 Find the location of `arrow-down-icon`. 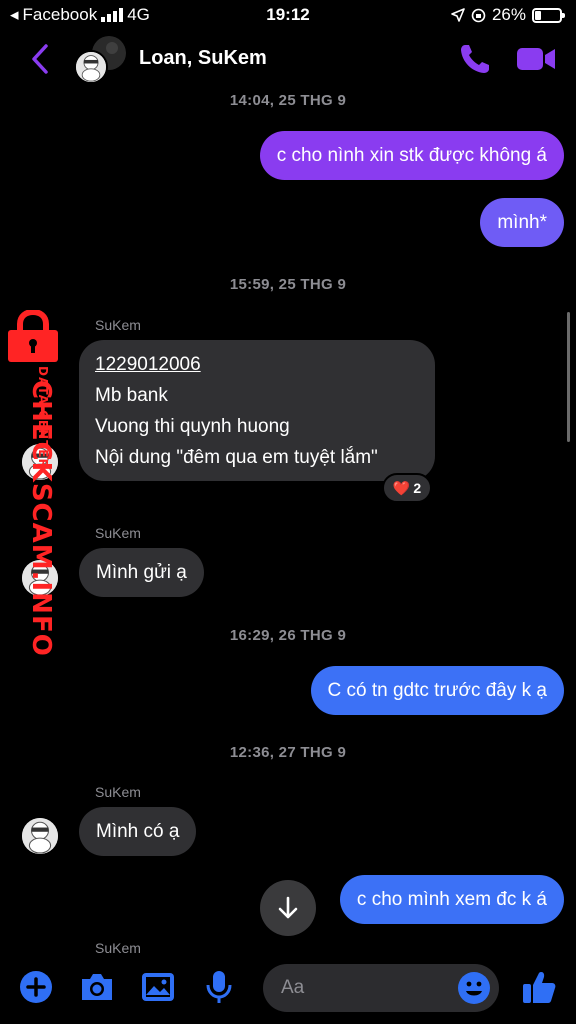

arrow-down-icon is located at coordinates (288, 907).